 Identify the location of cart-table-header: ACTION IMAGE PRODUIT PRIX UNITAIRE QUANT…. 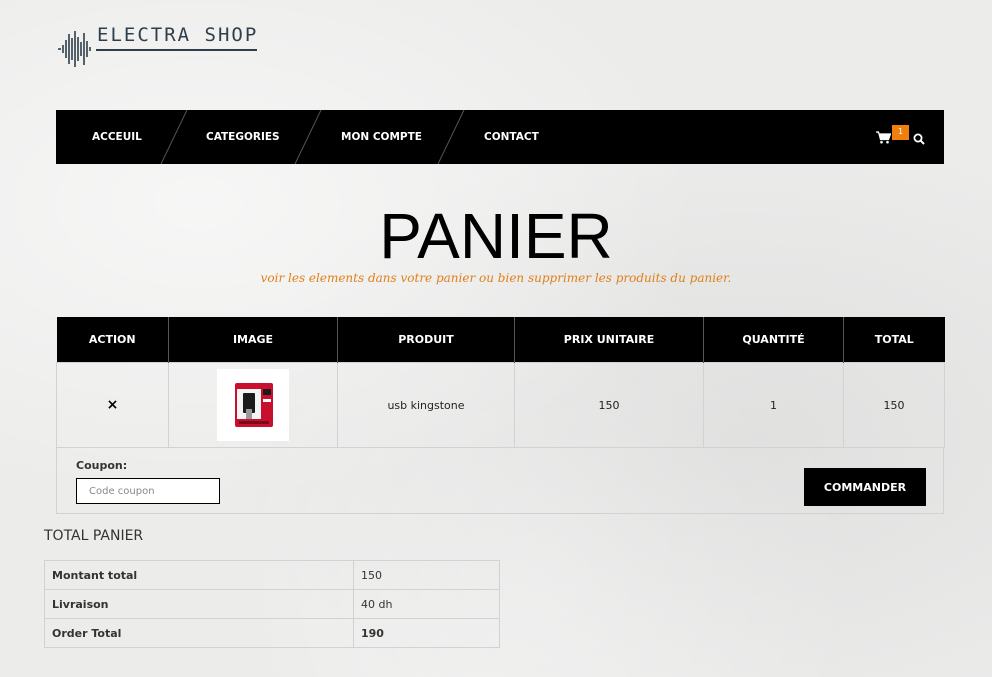
(500, 340).